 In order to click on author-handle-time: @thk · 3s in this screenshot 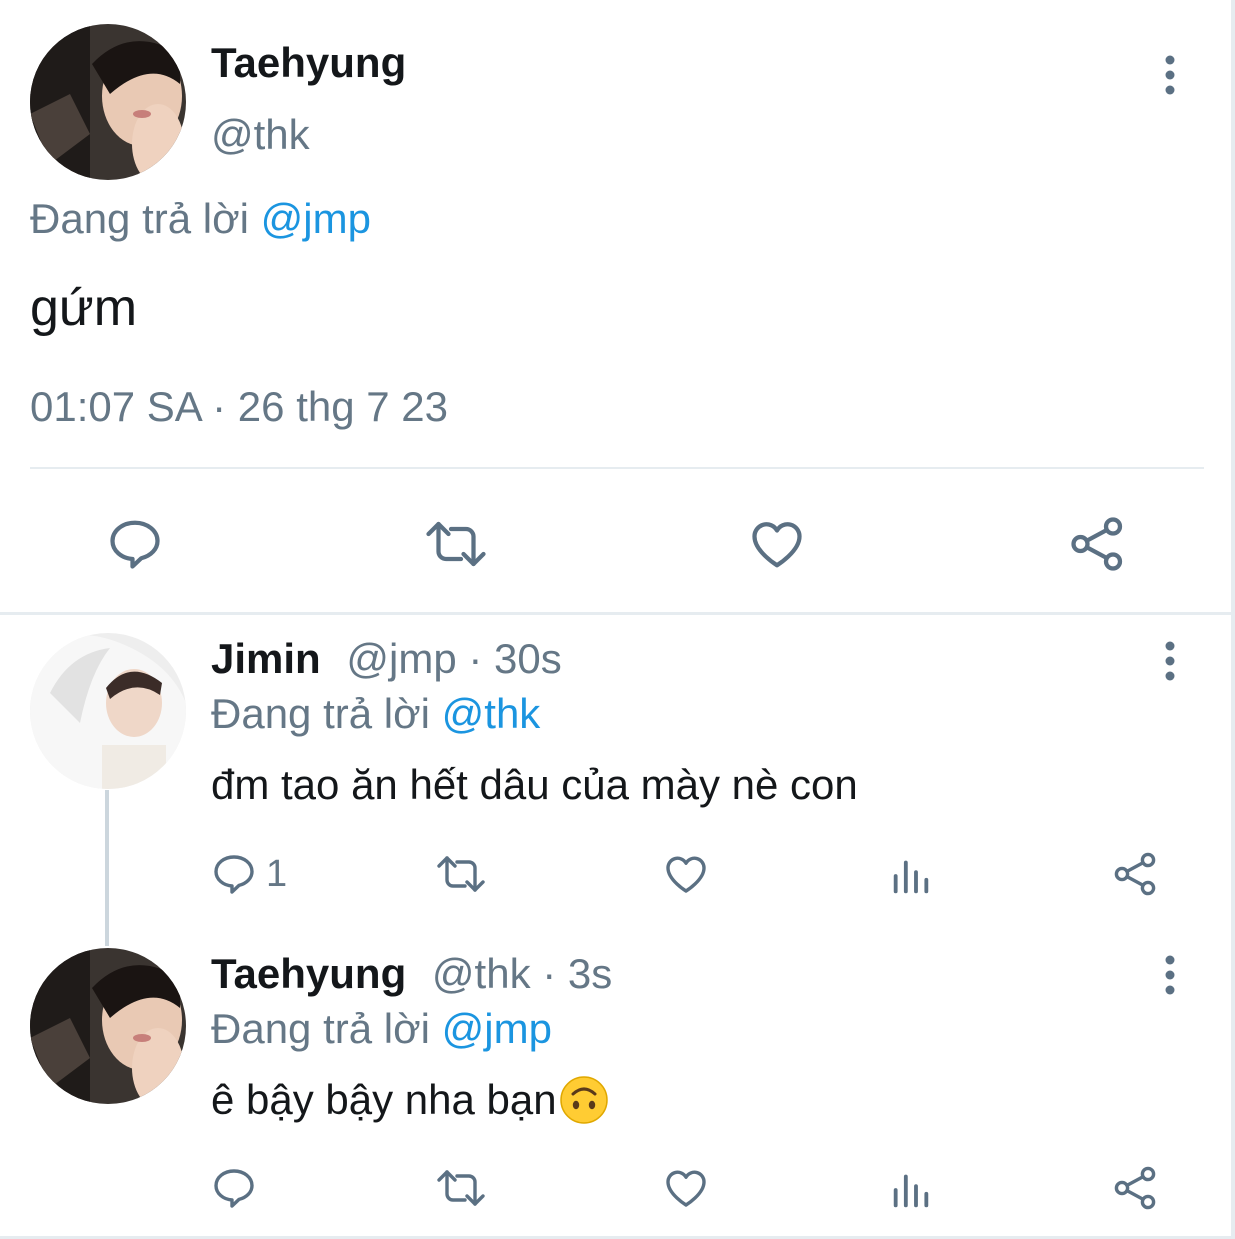, I will do `click(522, 973)`.